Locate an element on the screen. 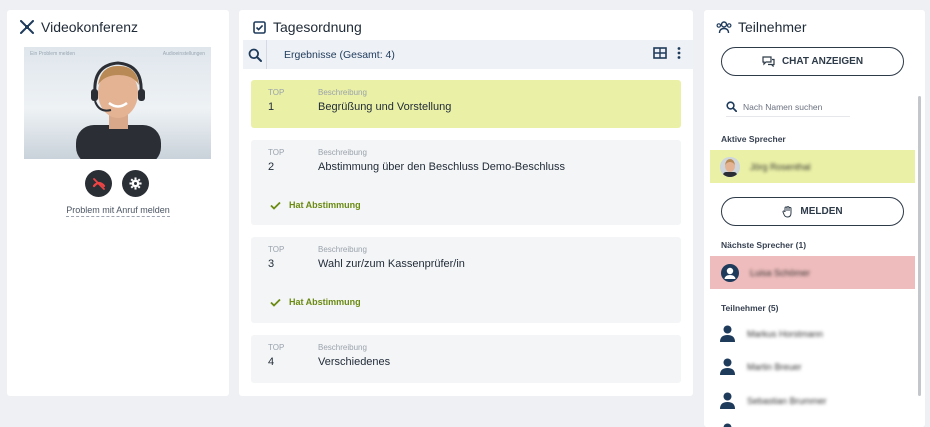 The image size is (930, 427). agenda-panel-header: Tagesordnung is located at coordinates (466, 27).